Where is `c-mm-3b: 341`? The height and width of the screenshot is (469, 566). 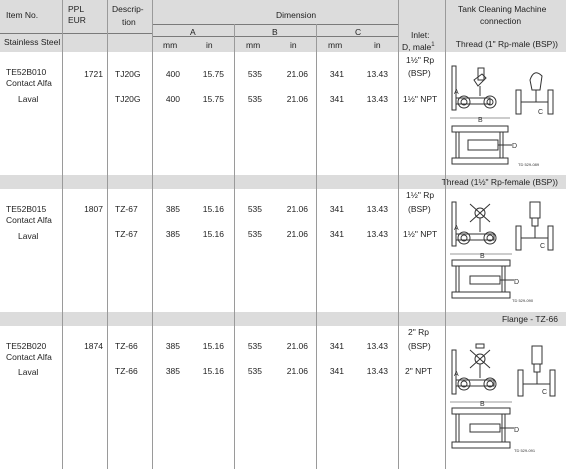 c-mm-3b: 341 is located at coordinates (336, 371).